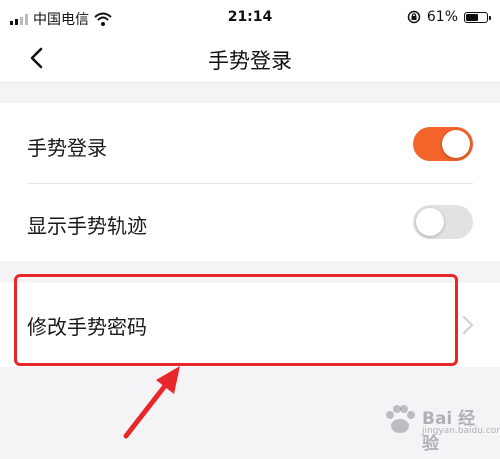 This screenshot has width=500, height=459. I want to click on status-right: 61%, so click(449, 17).